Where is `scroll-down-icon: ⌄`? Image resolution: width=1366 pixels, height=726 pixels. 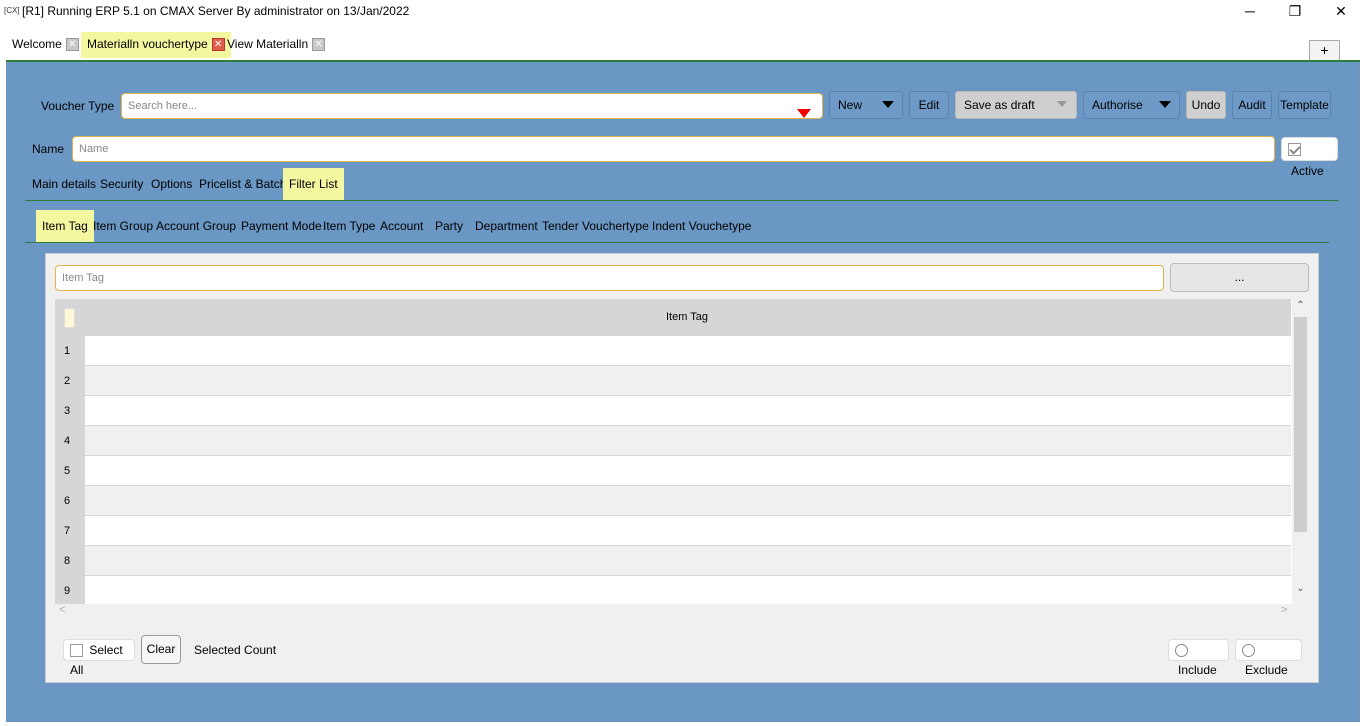
scroll-down-icon: ⌄ is located at coordinates (1300, 588).